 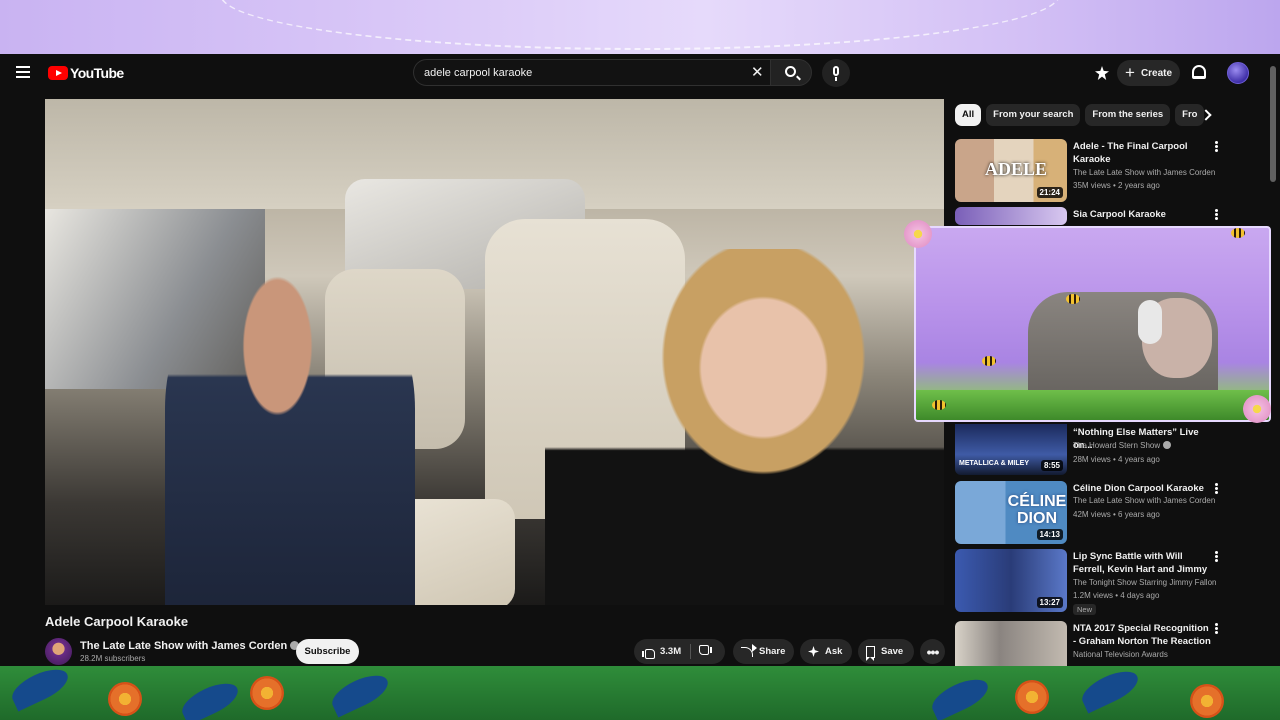 I want to click on video-thumbnail: 13:27, so click(x=1011, y=580).